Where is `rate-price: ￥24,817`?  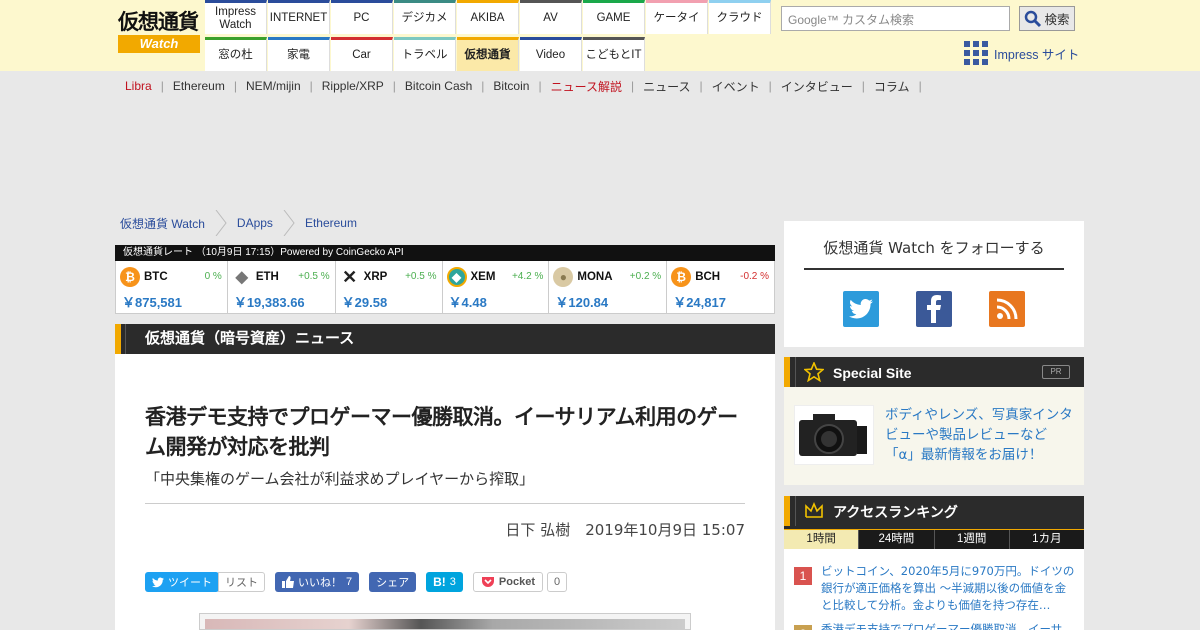
rate-price: ￥24,817 is located at coordinates (699, 302).